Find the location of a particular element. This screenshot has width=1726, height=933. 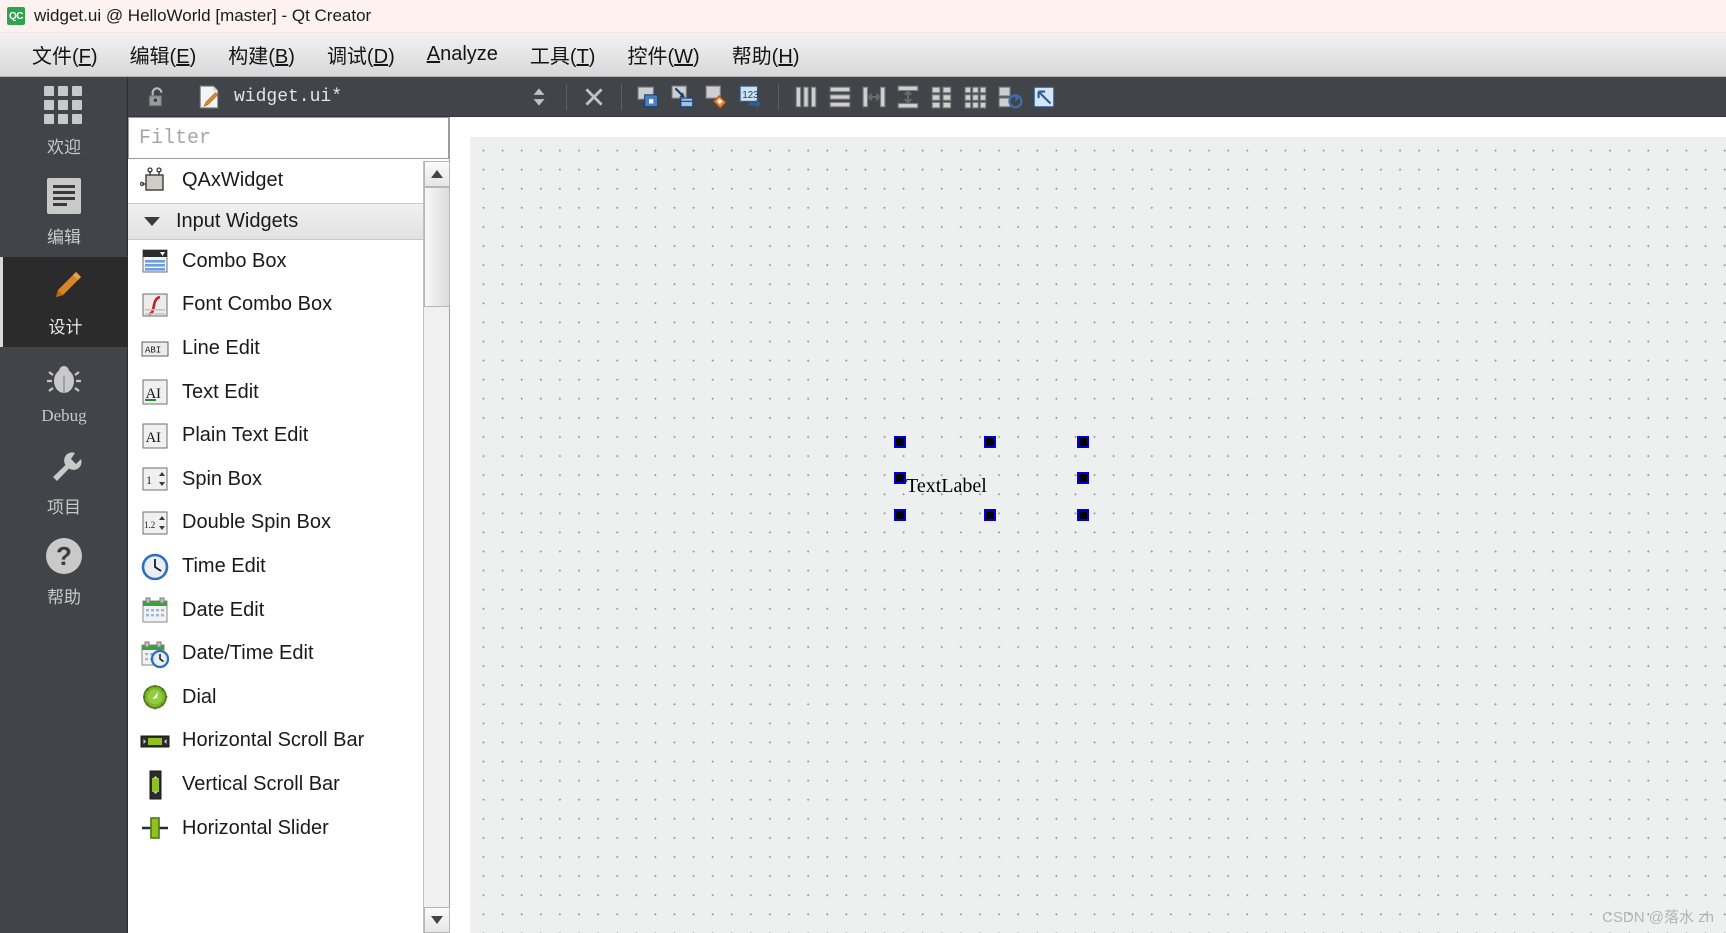

qaxwidget-icon is located at coordinates (152, 179).